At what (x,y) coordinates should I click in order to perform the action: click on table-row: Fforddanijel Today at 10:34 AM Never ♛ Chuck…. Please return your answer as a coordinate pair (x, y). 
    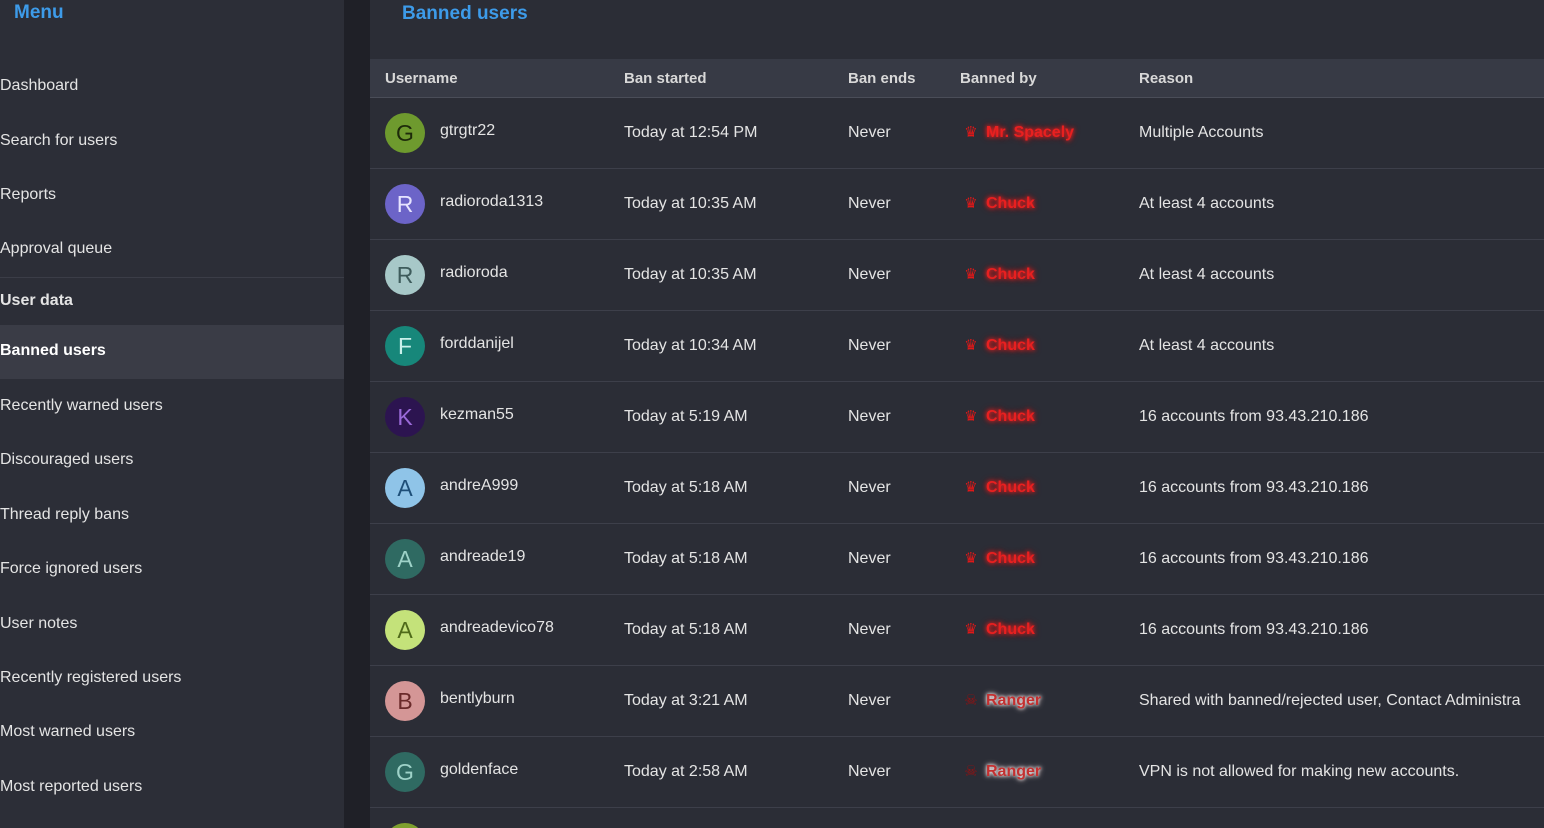
    Looking at the image, I should click on (957, 346).